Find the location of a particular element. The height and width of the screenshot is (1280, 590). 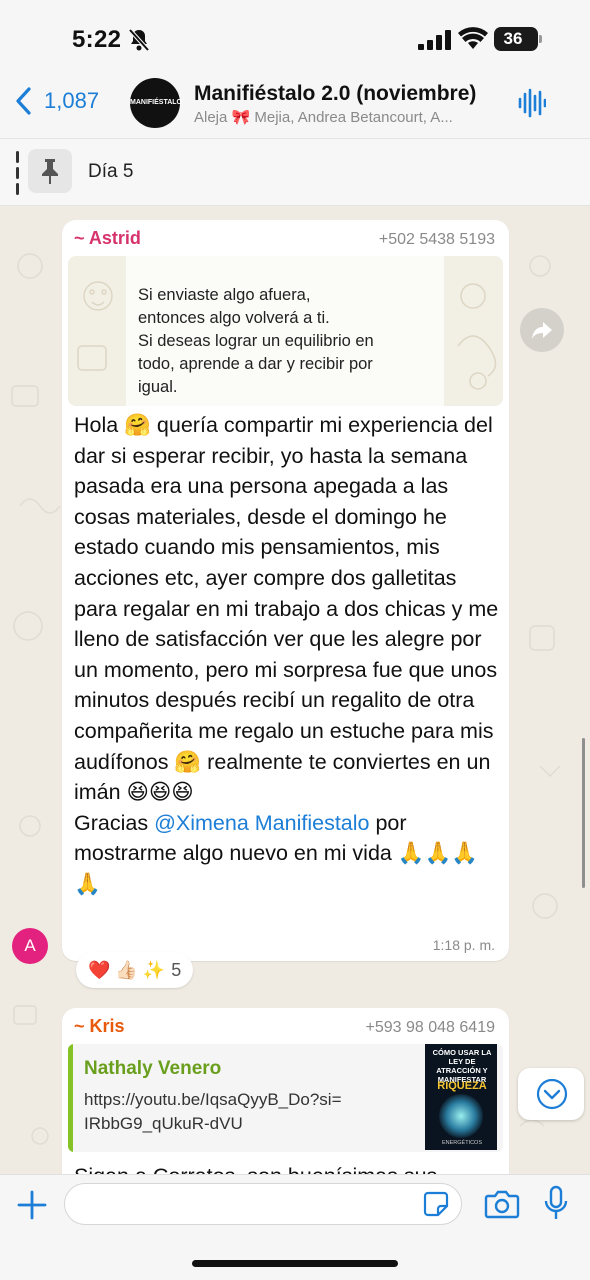

link-accent-bar is located at coordinates (70, 1098).